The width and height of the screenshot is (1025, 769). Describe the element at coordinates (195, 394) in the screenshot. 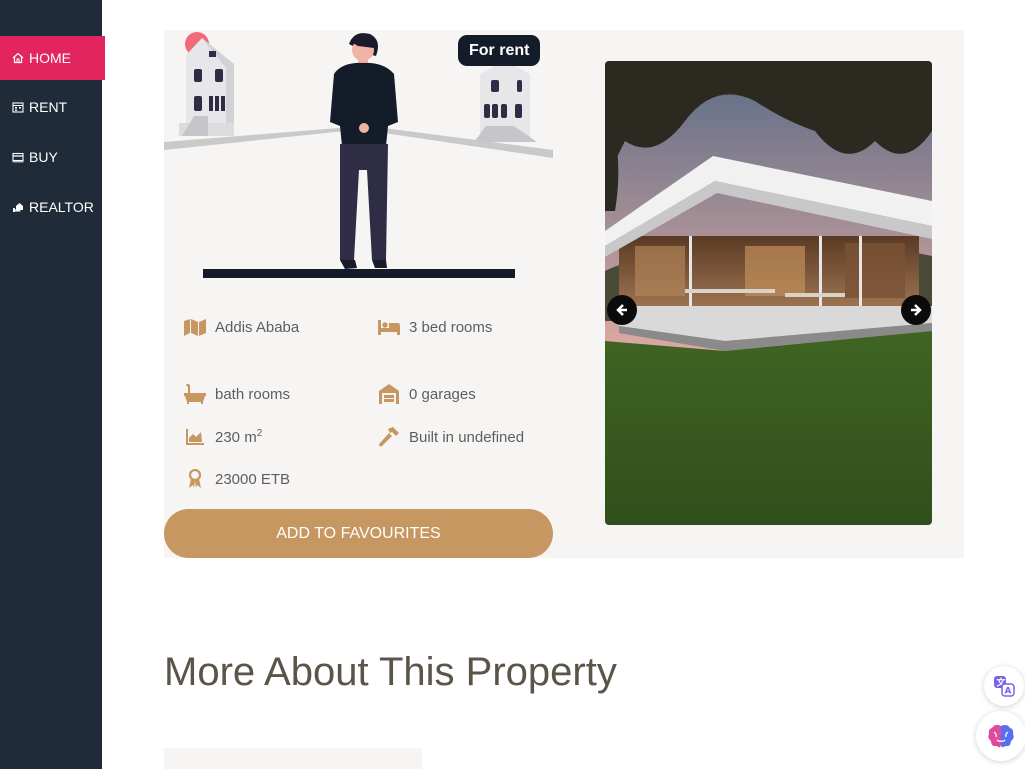

I see `bath-icon` at that location.